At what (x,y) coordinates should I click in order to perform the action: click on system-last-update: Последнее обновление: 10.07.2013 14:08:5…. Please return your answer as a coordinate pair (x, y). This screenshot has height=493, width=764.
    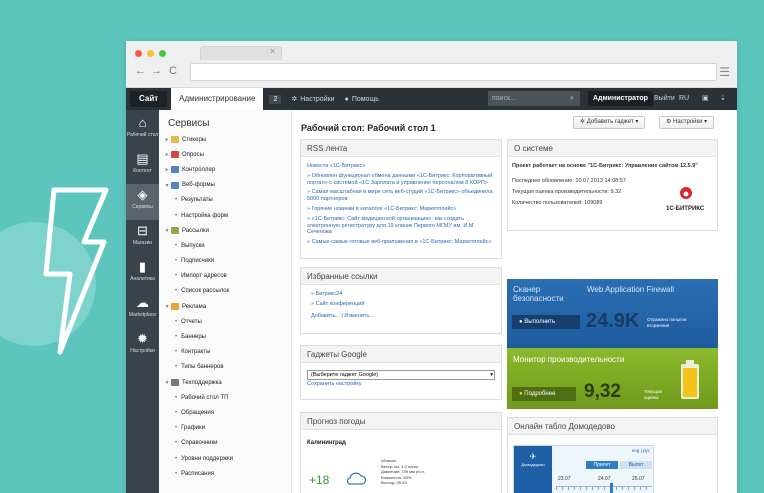
    Looking at the image, I should click on (569, 181).